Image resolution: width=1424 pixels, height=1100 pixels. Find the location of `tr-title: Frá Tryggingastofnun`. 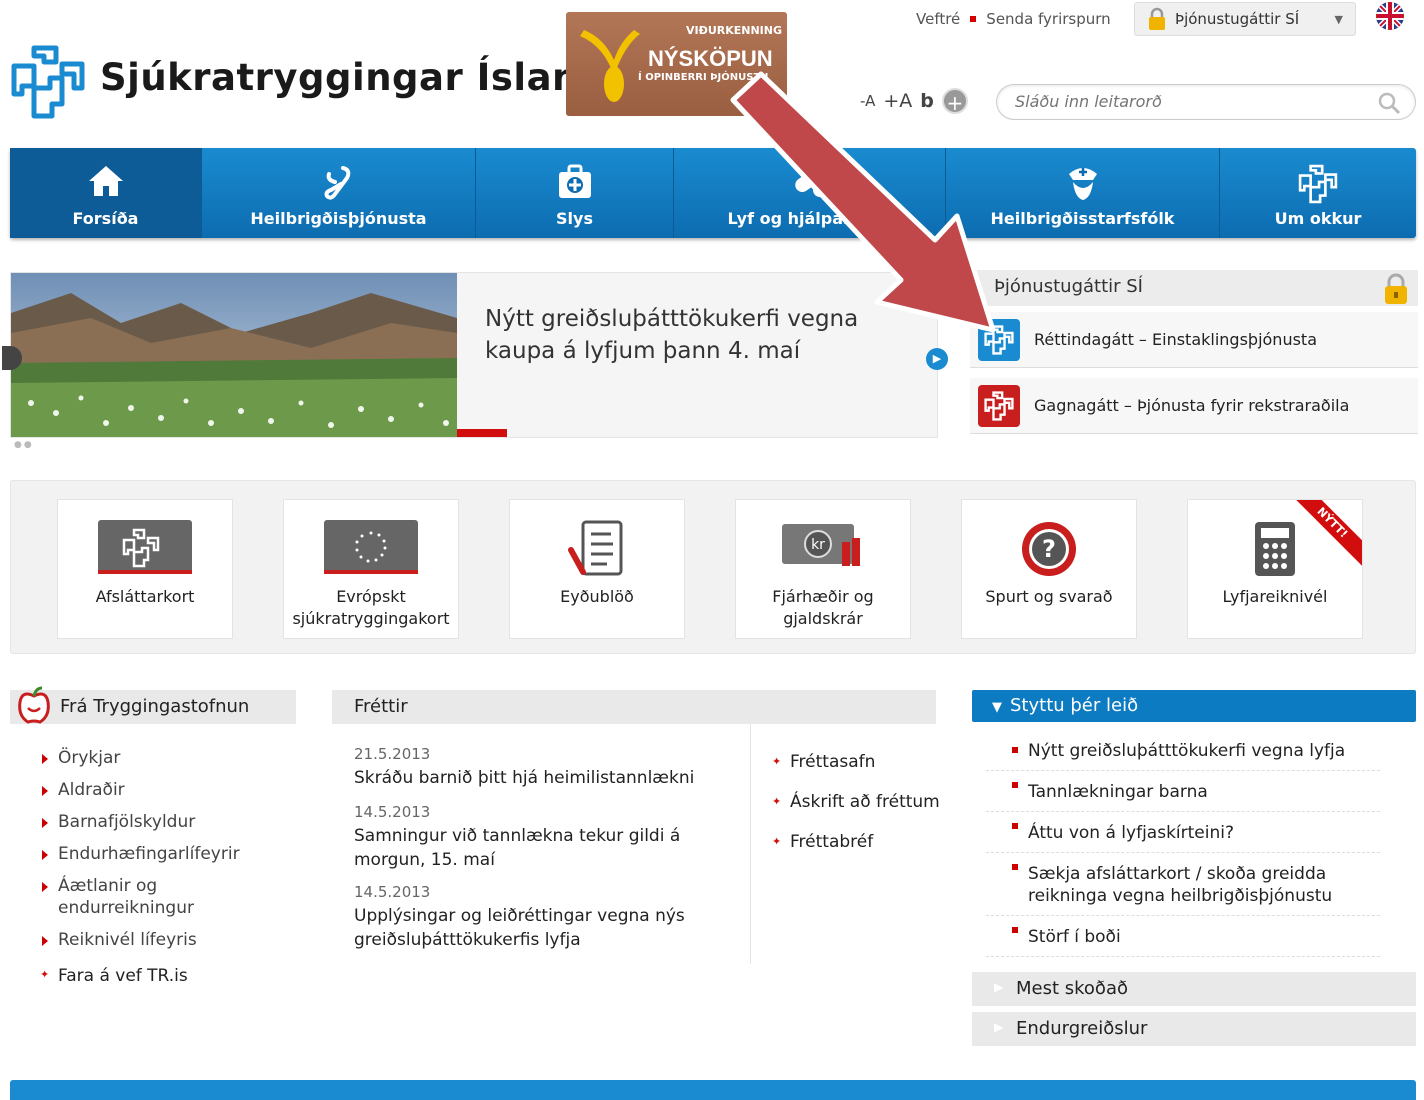

tr-title: Frá Tryggingastofnun is located at coordinates (155, 706).